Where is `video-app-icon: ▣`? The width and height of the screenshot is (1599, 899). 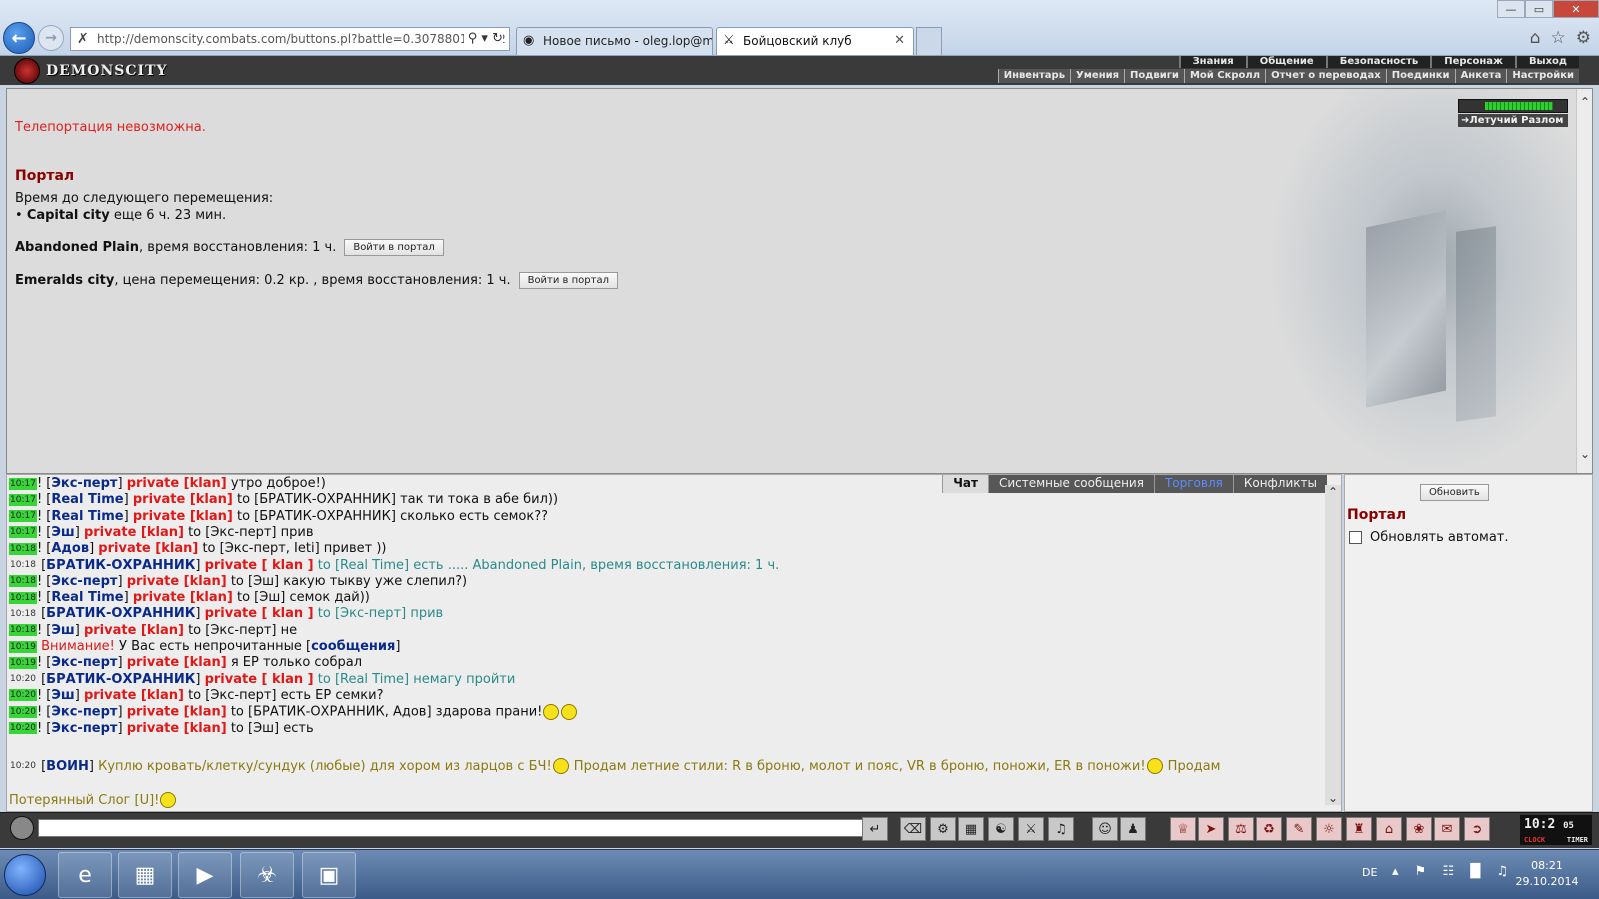
video-app-icon: ▣ is located at coordinates (329, 875).